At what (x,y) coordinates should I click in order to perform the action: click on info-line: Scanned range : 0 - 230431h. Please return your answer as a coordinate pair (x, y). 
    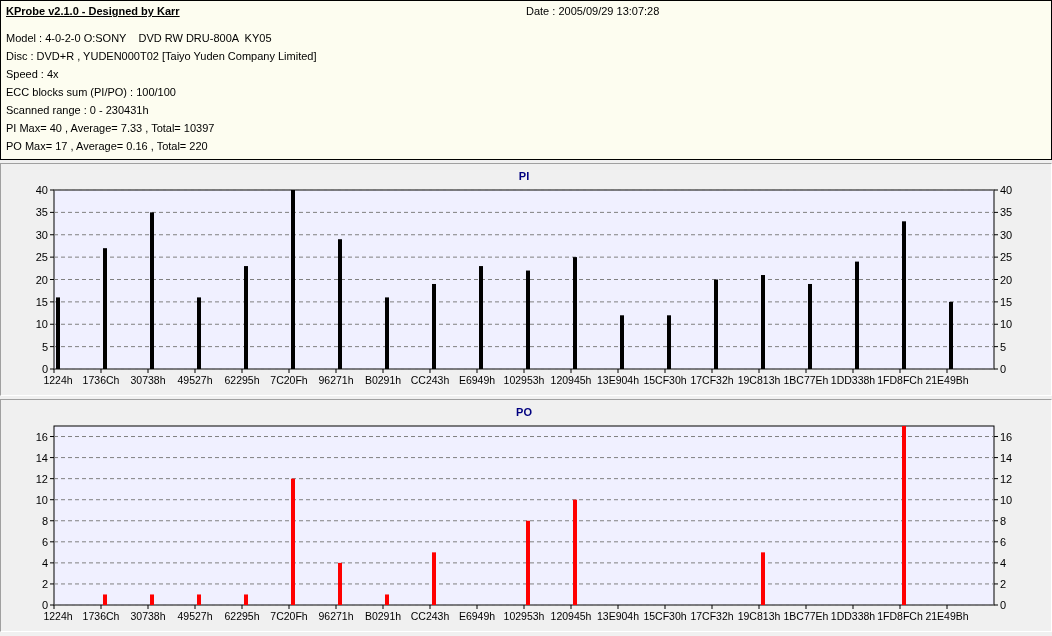
    Looking at the image, I should click on (77, 110).